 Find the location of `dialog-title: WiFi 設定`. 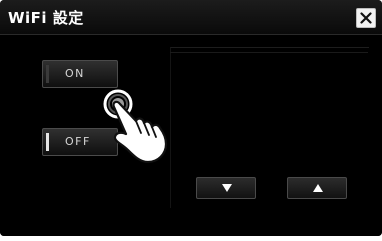

dialog-title: WiFi 設定 is located at coordinates (46, 18).